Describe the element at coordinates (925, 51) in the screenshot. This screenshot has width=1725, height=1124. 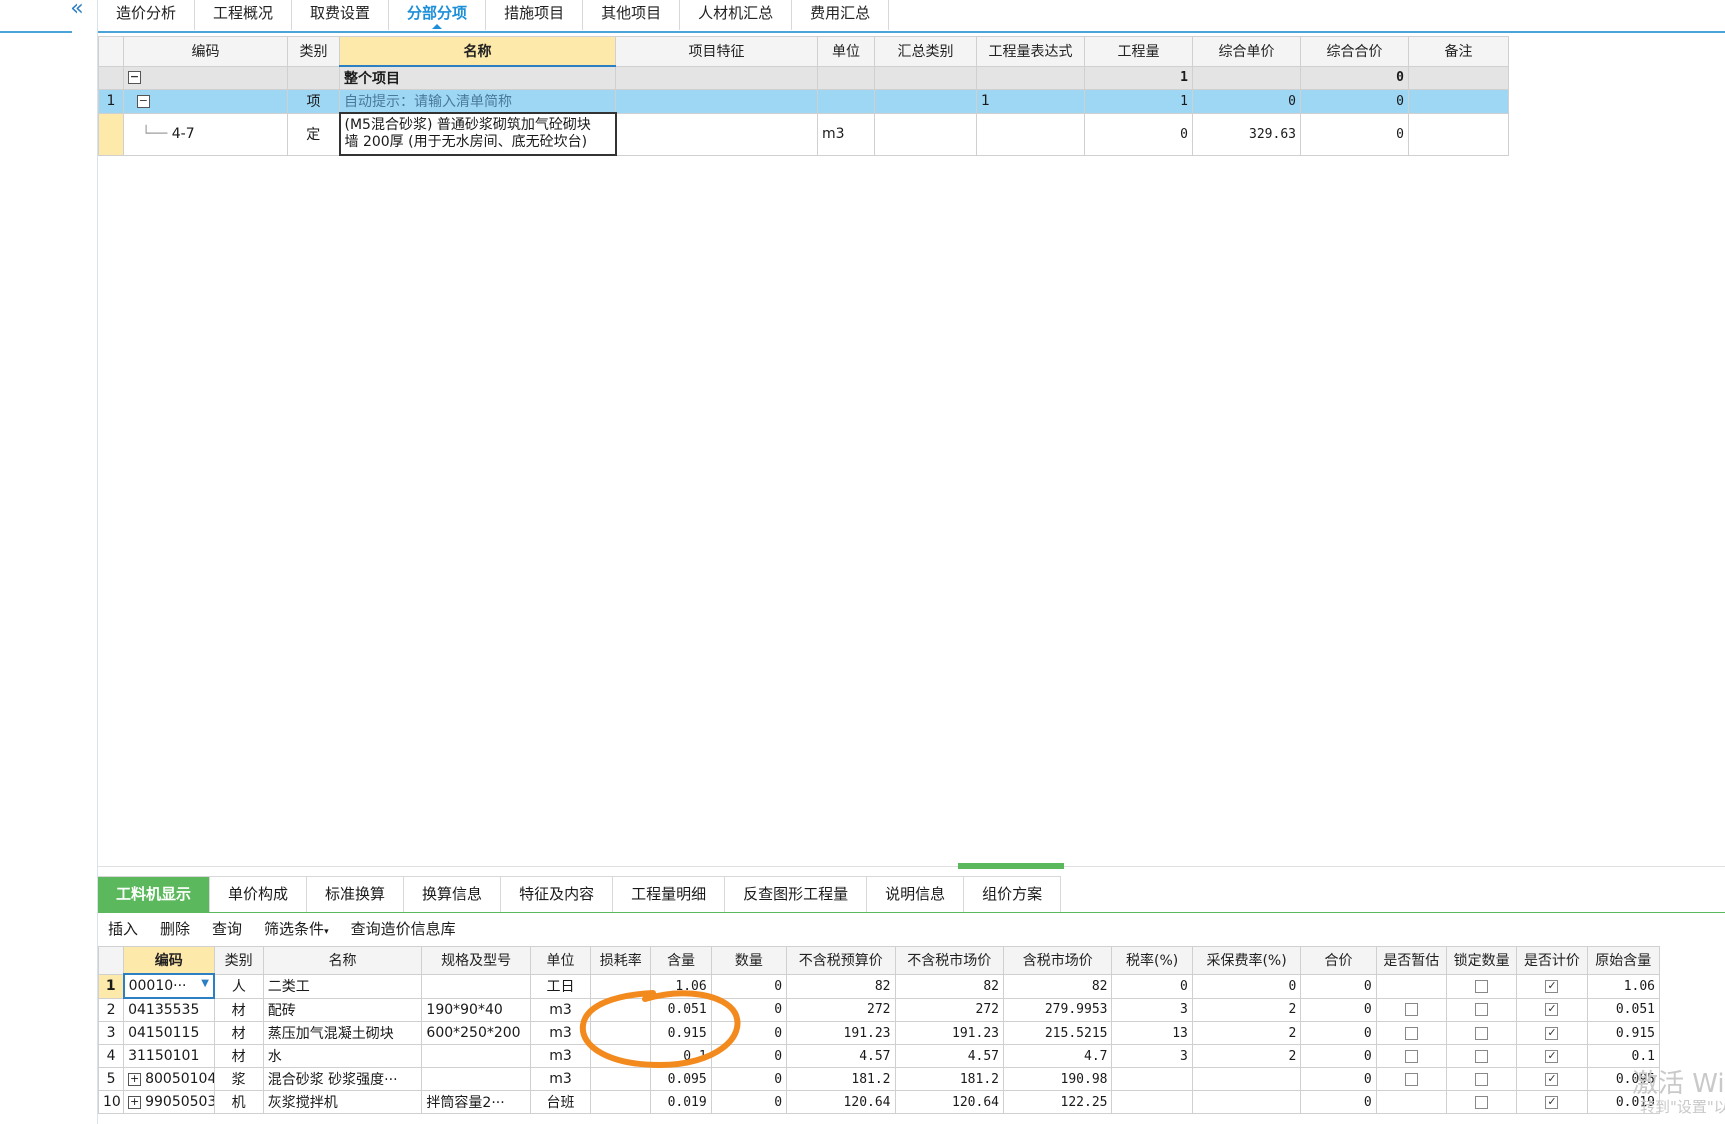
I see `col-header: 汇总类别` at that location.